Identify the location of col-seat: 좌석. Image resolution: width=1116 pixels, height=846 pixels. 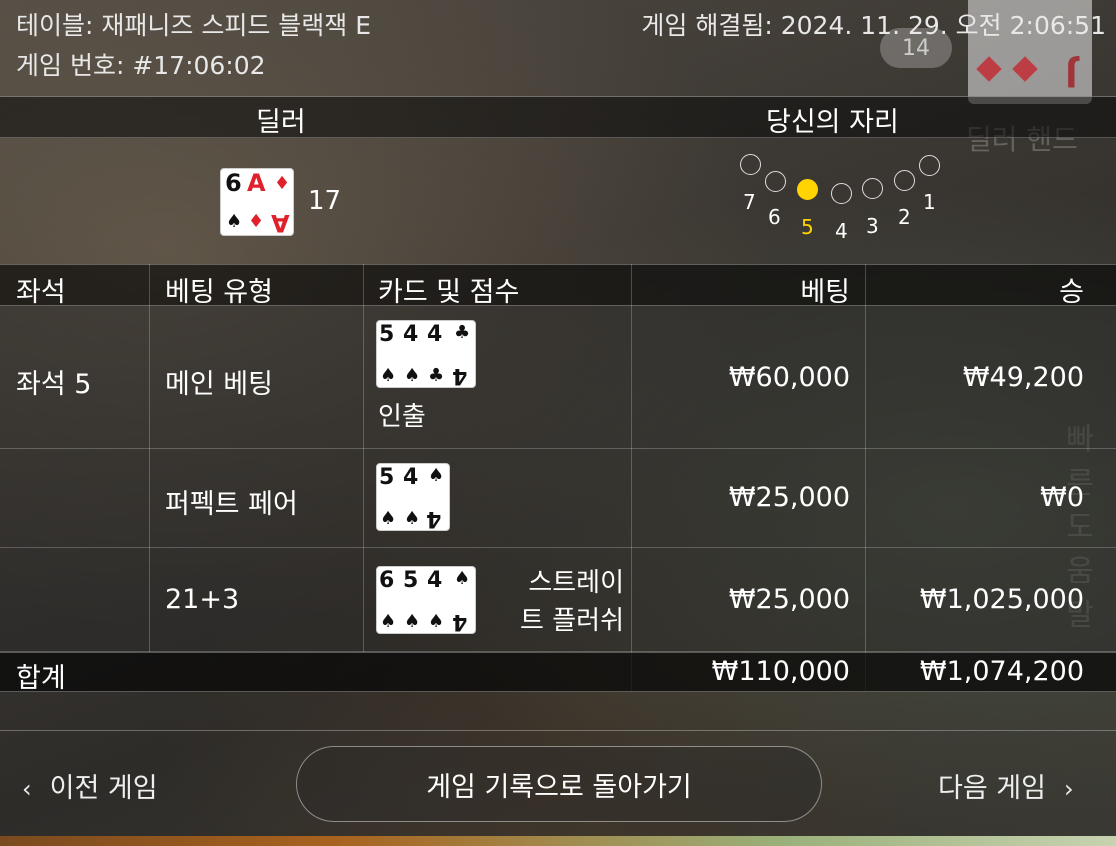
(41, 292).